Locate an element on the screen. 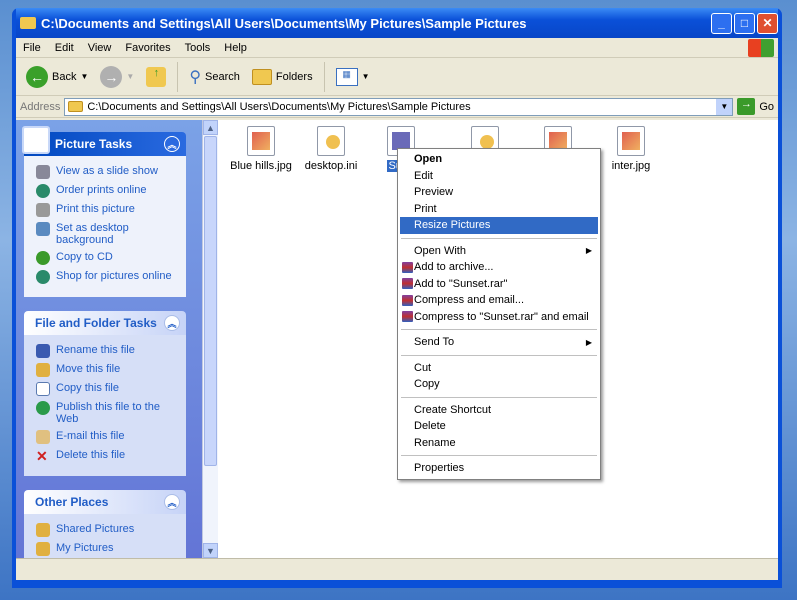  desktop-icon is located at coordinates (43, 229).